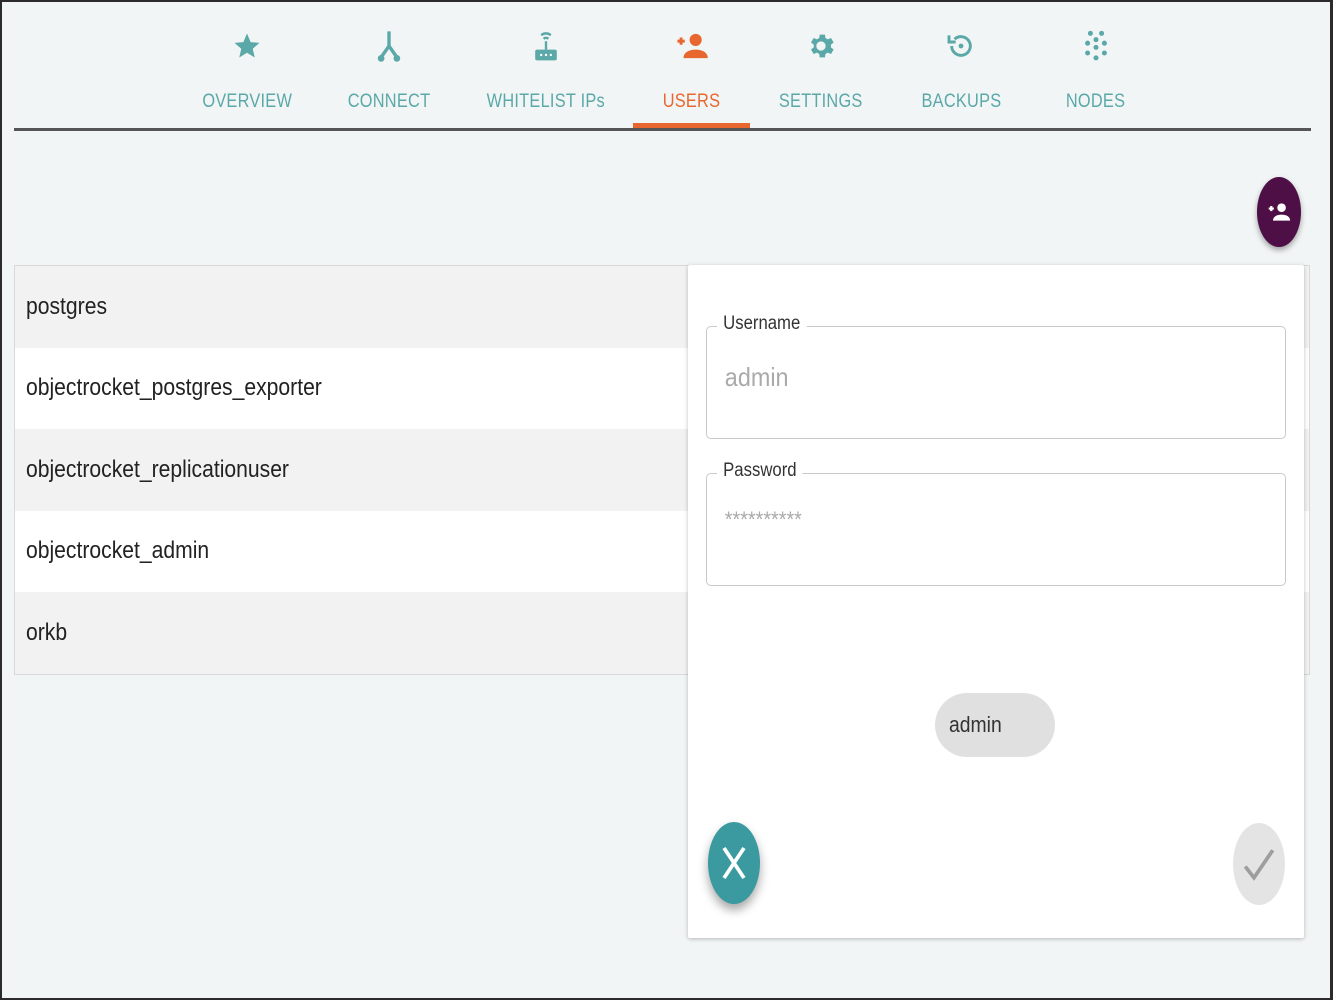 This screenshot has width=1333, height=1000. I want to click on confirm-button, so click(1259, 864).